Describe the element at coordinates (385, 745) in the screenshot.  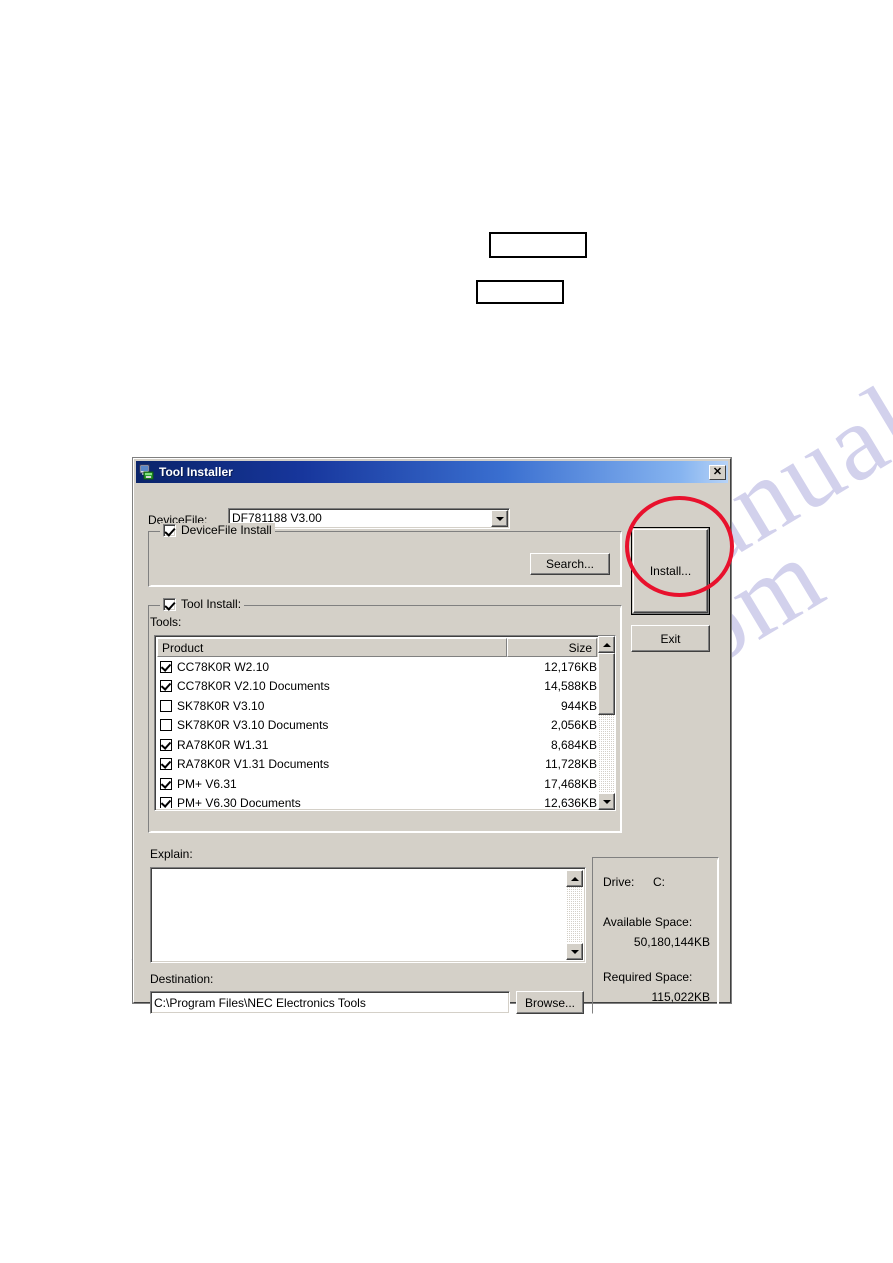
I see `table-row: RA78K0R W1.31 8,684KB` at that location.